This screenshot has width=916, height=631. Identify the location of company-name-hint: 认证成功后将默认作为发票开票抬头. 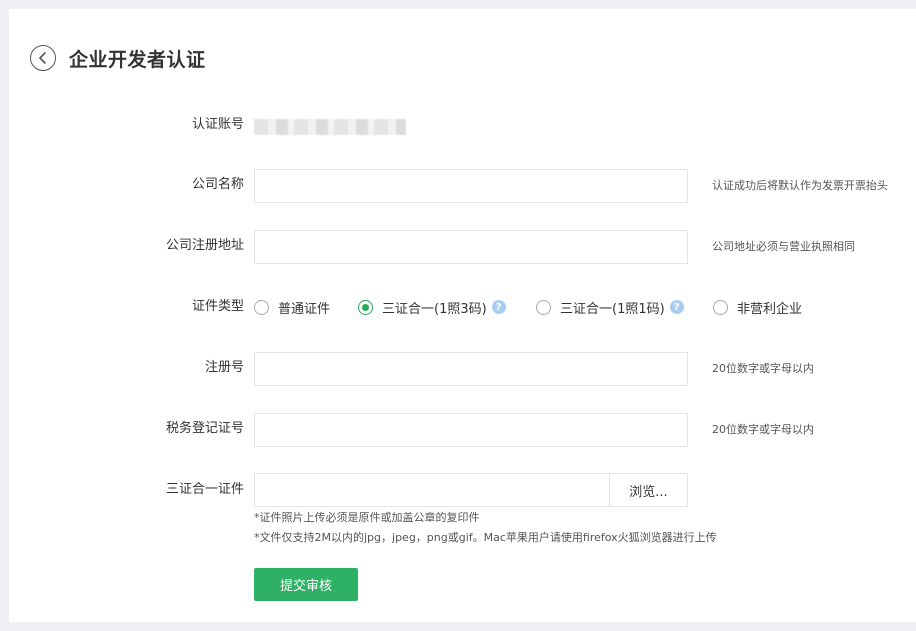
(800, 185).